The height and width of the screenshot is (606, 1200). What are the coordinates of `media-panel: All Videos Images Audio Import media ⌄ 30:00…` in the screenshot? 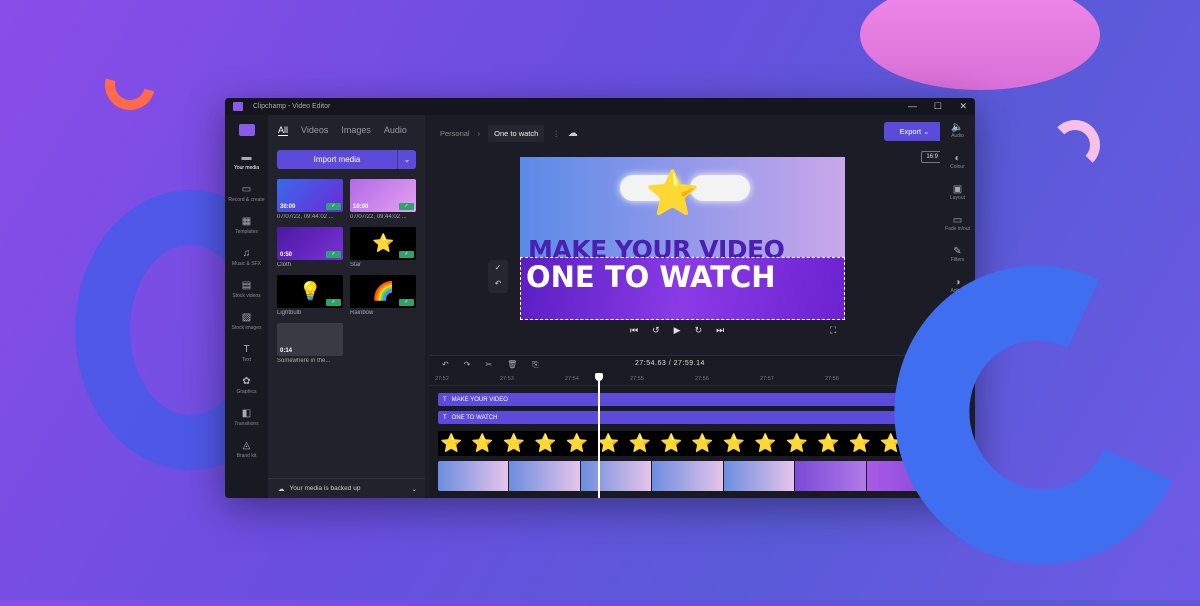 It's located at (346, 306).